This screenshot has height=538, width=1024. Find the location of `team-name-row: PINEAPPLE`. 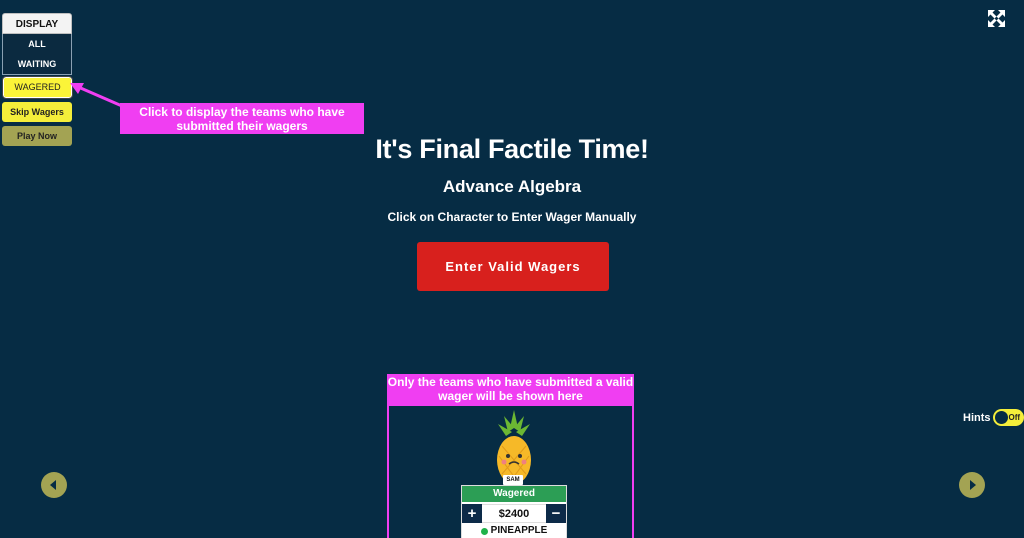

team-name-row: PINEAPPLE is located at coordinates (514, 530).